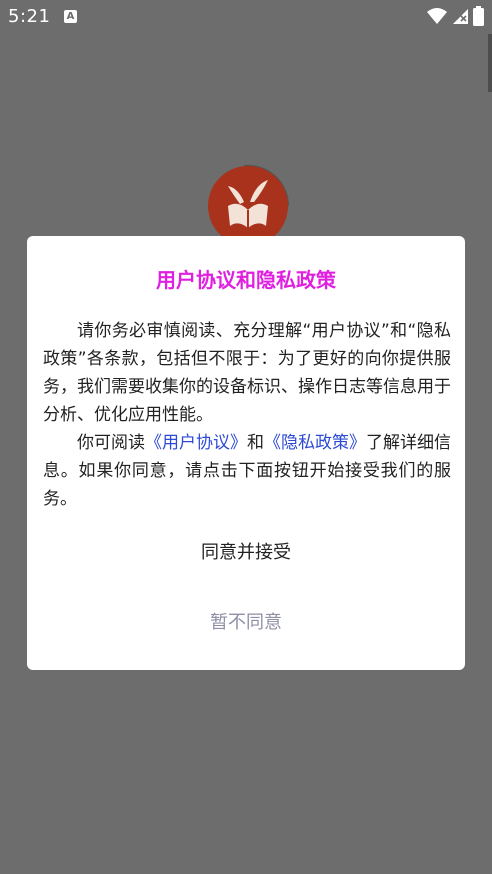  I want to click on read-prefix: 你可阅读, so click(111, 443).